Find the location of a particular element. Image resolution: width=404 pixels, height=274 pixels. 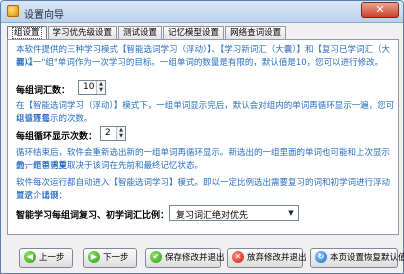

ratio-dropdown: 复习词汇绝对优先 ▼ is located at coordinates (234, 213).